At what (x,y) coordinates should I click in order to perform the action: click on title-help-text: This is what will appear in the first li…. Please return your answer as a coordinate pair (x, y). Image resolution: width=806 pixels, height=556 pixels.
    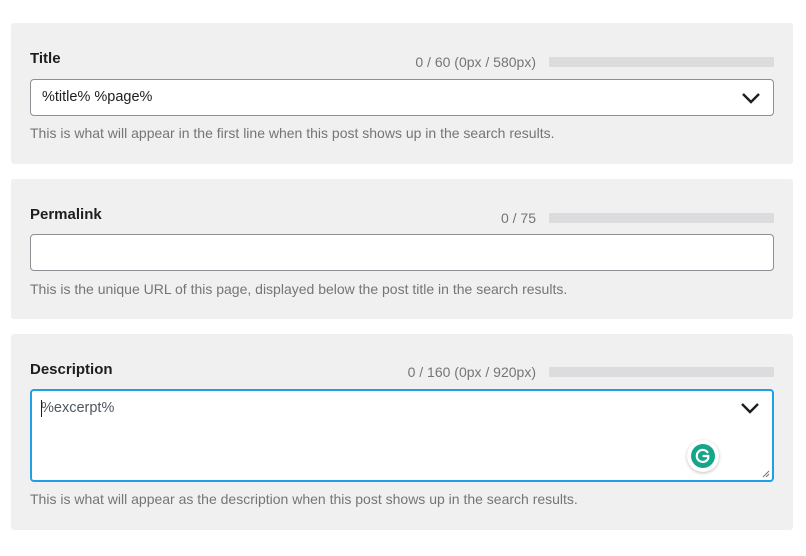
    Looking at the image, I should click on (292, 133).